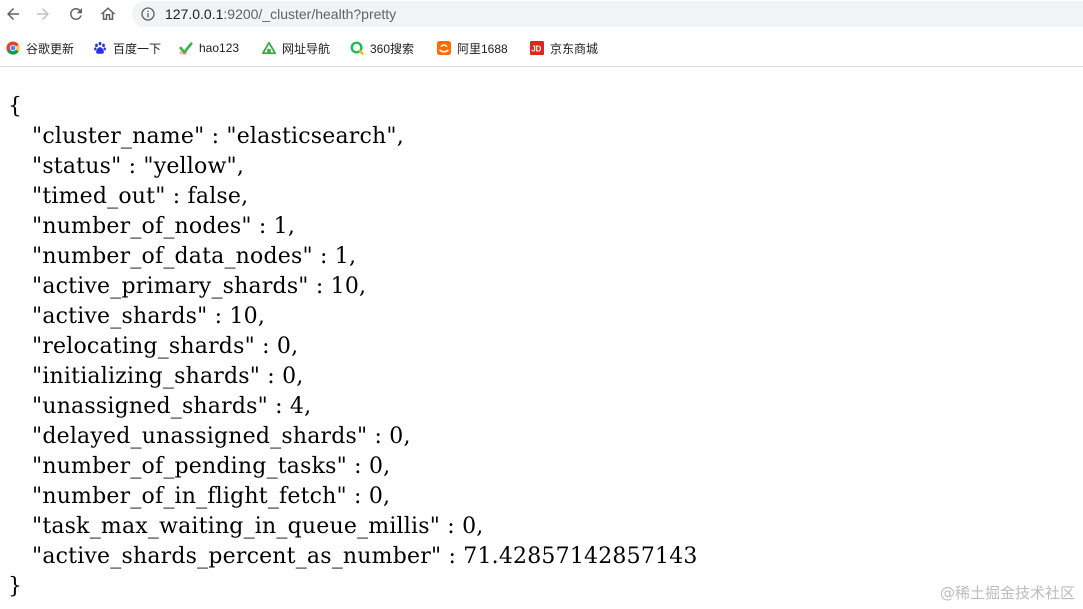 This screenshot has width=1083, height=609. What do you see at coordinates (140, 196) in the screenshot?
I see `json-line: "timed_out" : false,` at bounding box center [140, 196].